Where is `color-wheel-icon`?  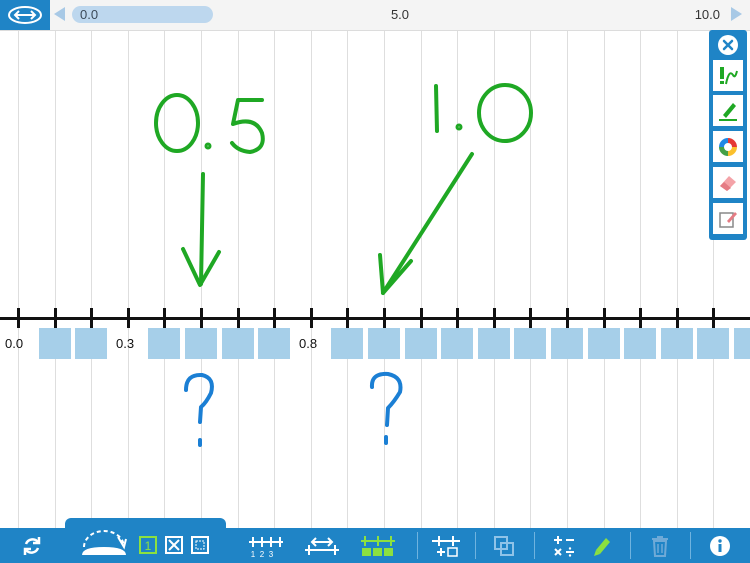
color-wheel-icon is located at coordinates (728, 146).